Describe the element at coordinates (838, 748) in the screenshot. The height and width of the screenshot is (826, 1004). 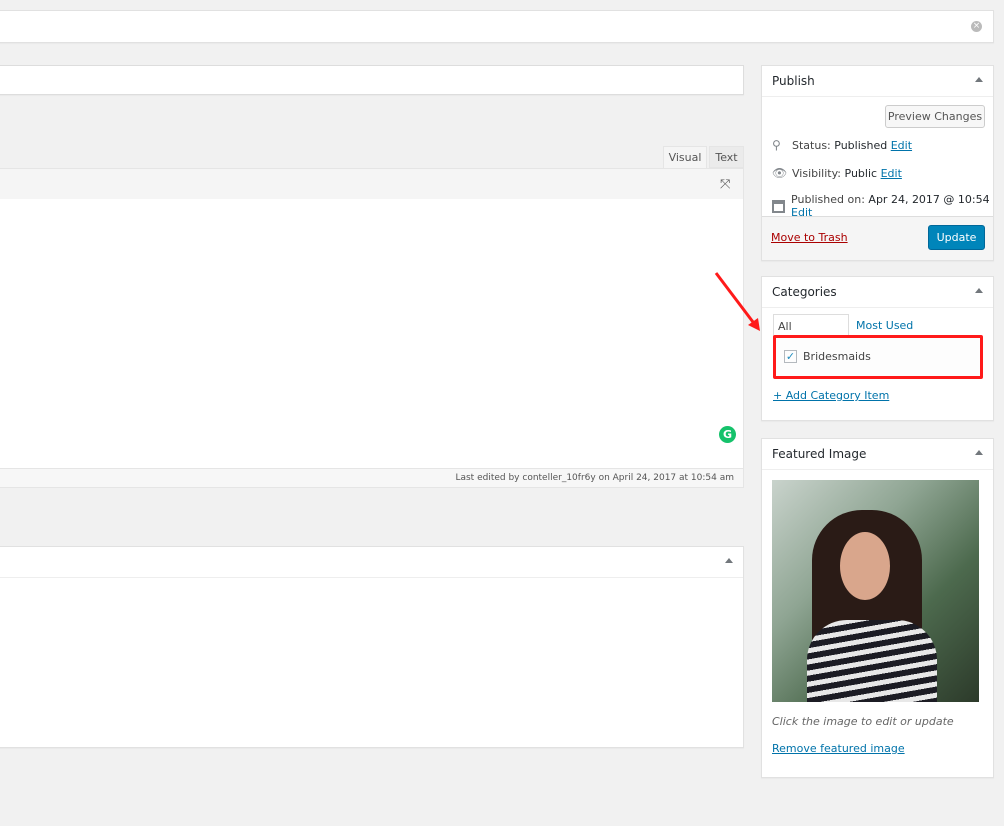
I see `remove-featured-image-link: Remove featured image` at that location.